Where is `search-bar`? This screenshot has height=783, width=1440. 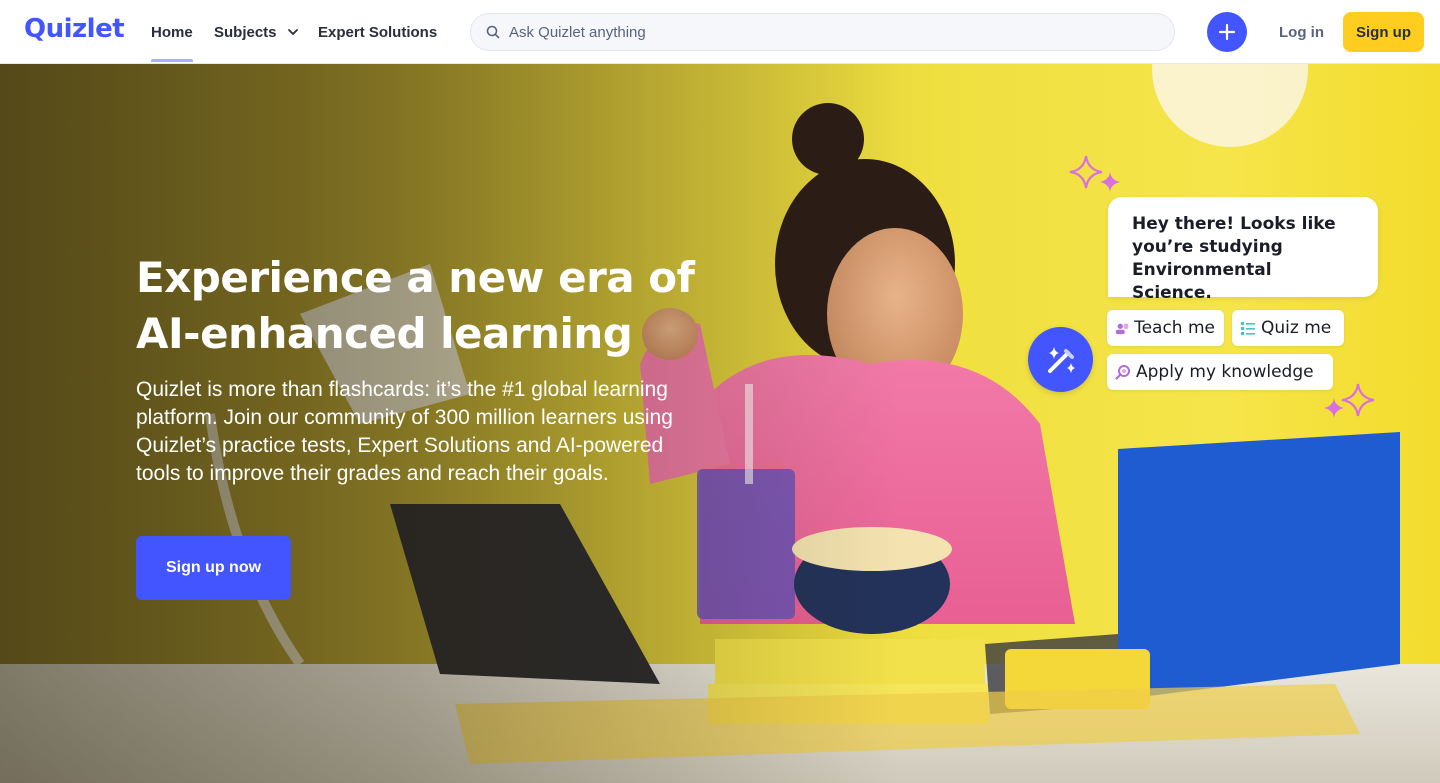
search-bar is located at coordinates (822, 32).